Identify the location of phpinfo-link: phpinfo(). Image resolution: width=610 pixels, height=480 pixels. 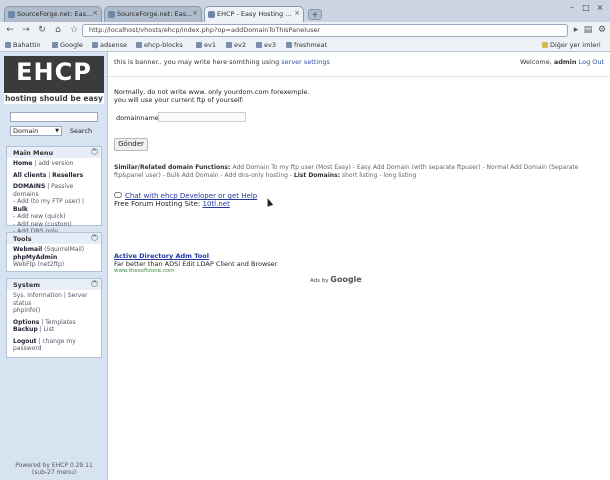
(26, 310).